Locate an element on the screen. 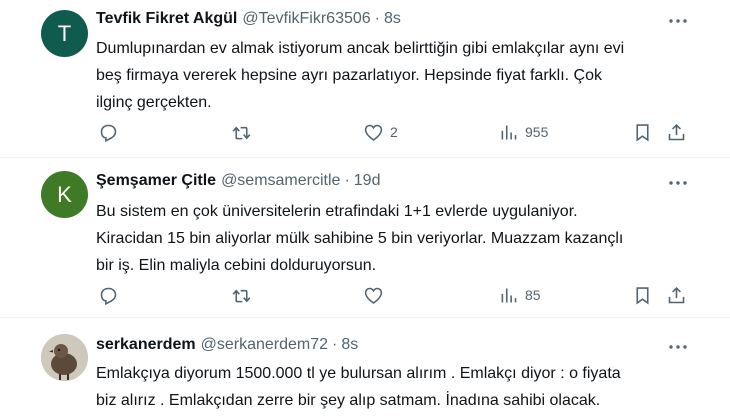 The width and height of the screenshot is (730, 420). tweet-header: serkanerdem @serkanerdem72 · 8s is located at coordinates (227, 347).